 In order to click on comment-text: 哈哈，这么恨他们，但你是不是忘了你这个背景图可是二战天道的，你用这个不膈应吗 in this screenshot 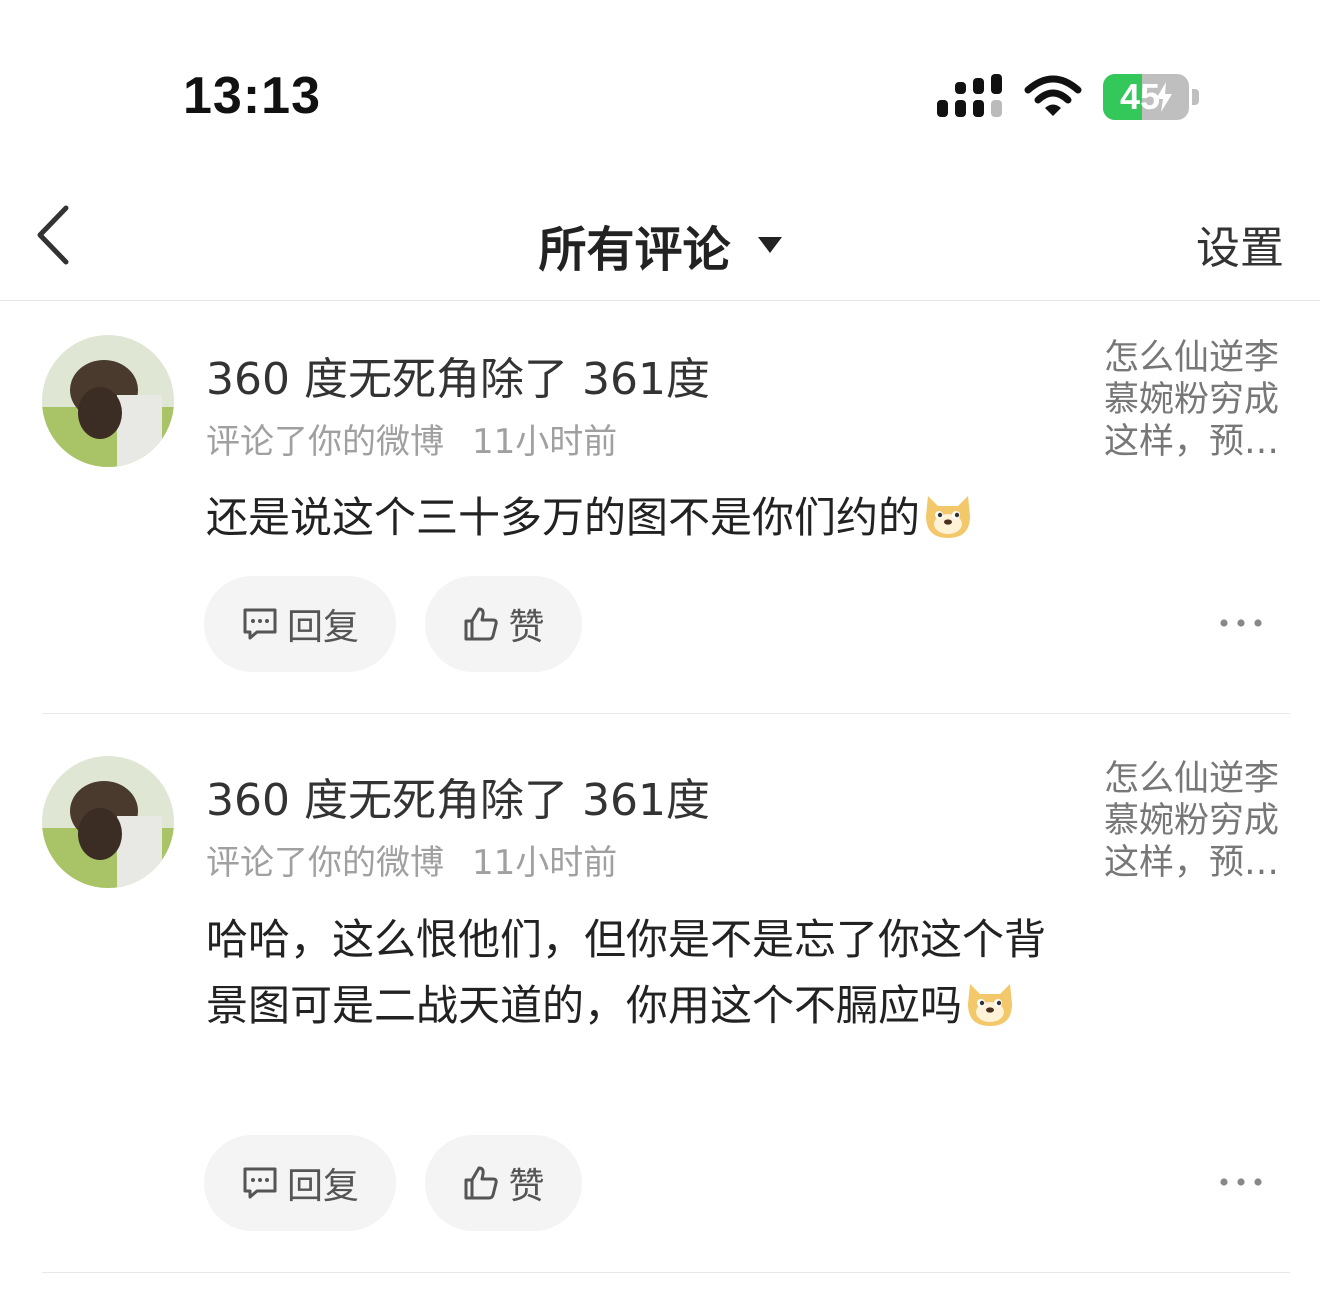, I will do `click(626, 972)`.